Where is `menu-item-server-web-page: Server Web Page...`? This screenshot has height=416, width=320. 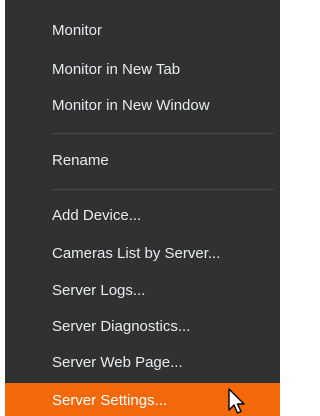
menu-item-server-web-page: Server Web Page... is located at coordinates (142, 363).